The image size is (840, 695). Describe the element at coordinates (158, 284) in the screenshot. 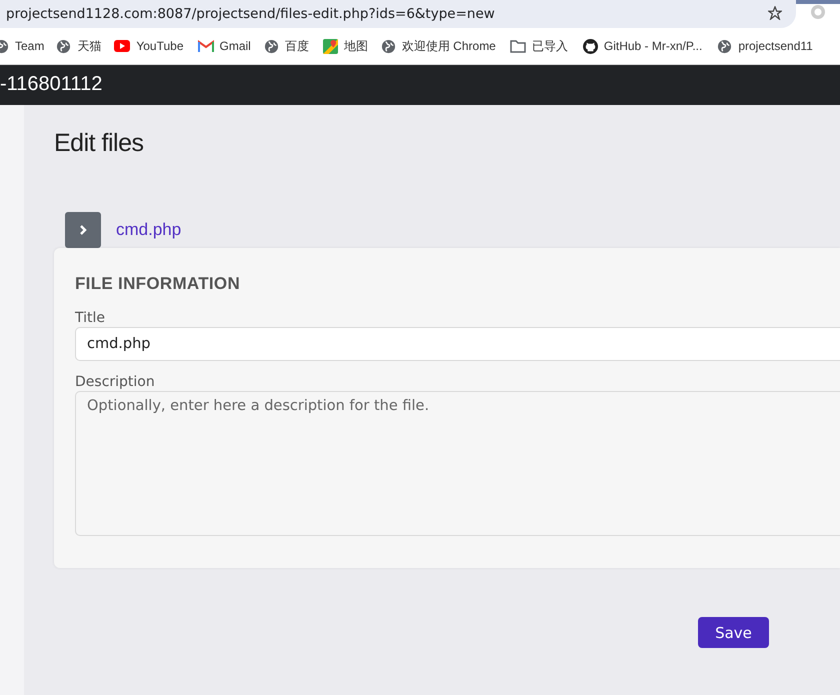

I see `section-title: FILE INFORMATION` at that location.